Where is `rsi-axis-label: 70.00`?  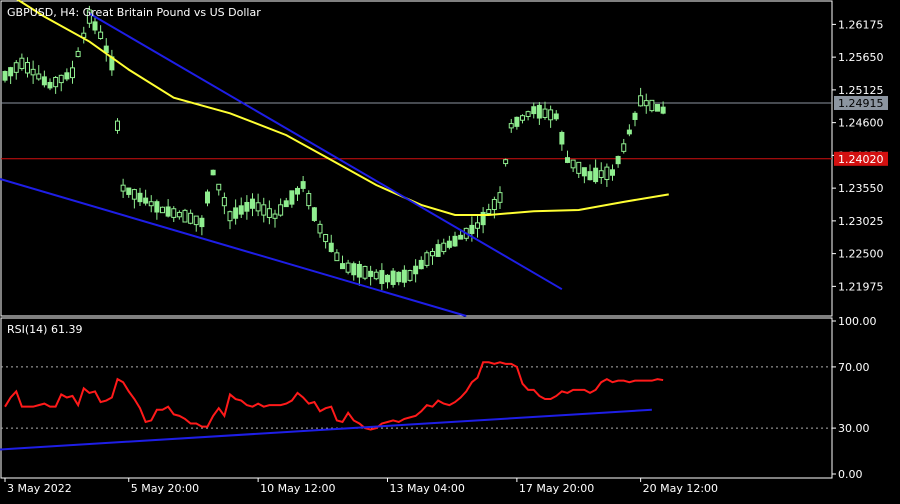
rsi-axis-label: 70.00 is located at coordinates (854, 367).